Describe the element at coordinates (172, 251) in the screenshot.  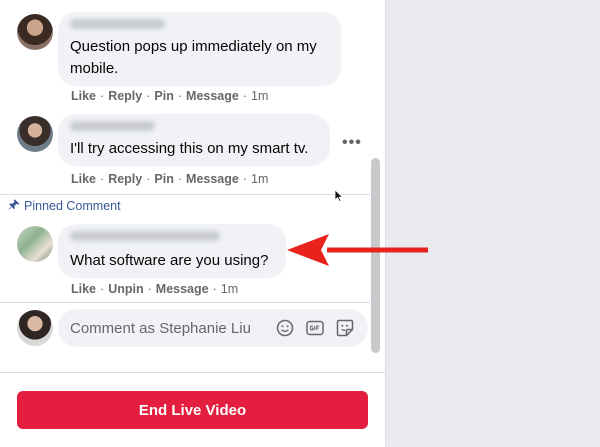
I see `comment-bubble: What software are you using?` at that location.